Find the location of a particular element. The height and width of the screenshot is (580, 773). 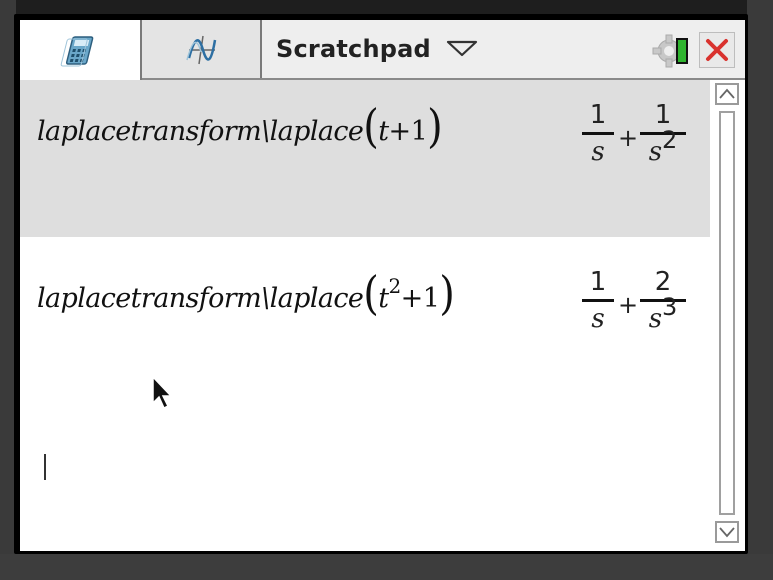

close-icon is located at coordinates (717, 50).